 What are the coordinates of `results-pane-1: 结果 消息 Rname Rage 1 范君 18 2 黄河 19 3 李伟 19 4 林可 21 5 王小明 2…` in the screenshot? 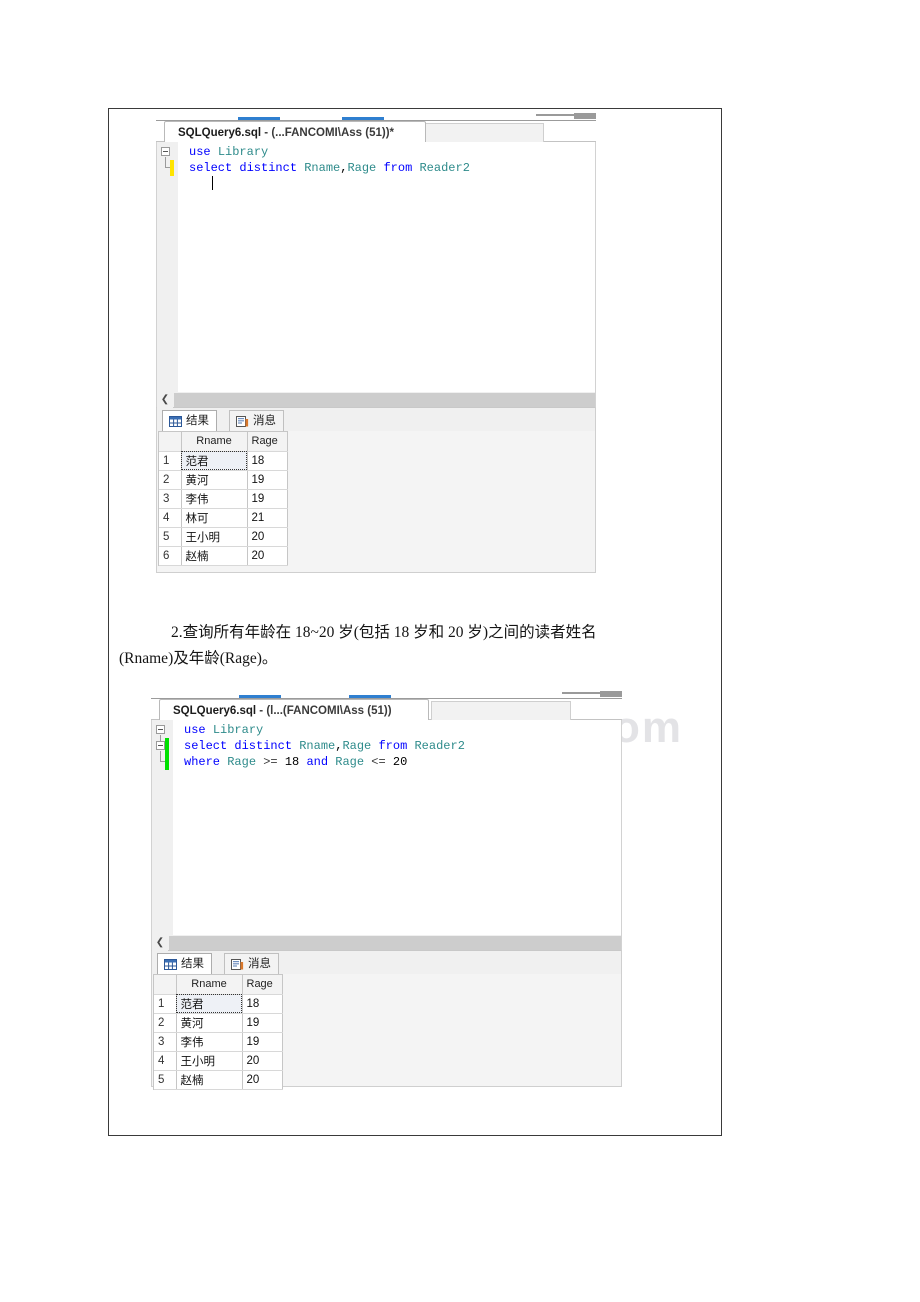 It's located at (376, 490).